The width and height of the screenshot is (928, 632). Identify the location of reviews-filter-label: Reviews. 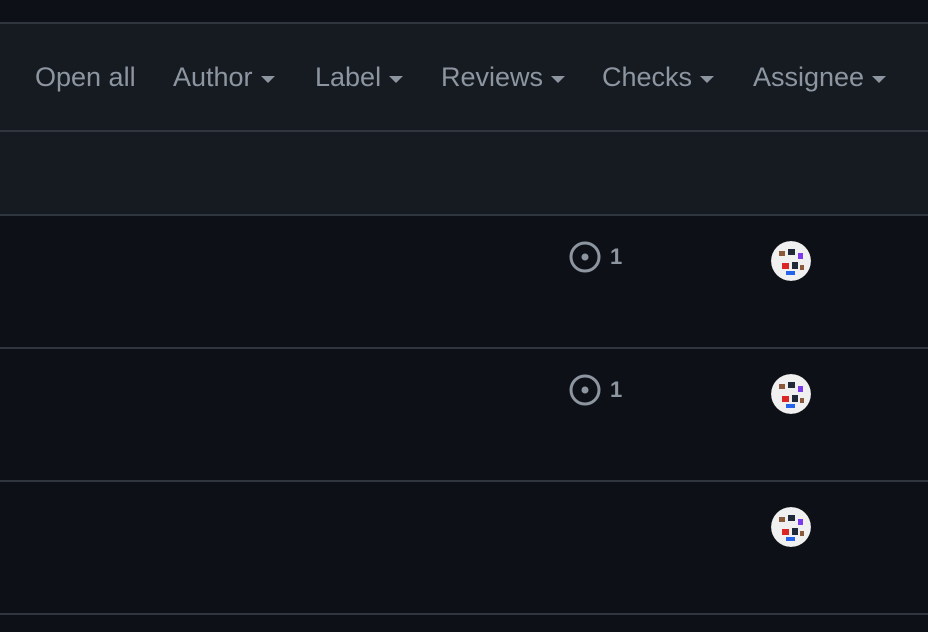
(492, 76).